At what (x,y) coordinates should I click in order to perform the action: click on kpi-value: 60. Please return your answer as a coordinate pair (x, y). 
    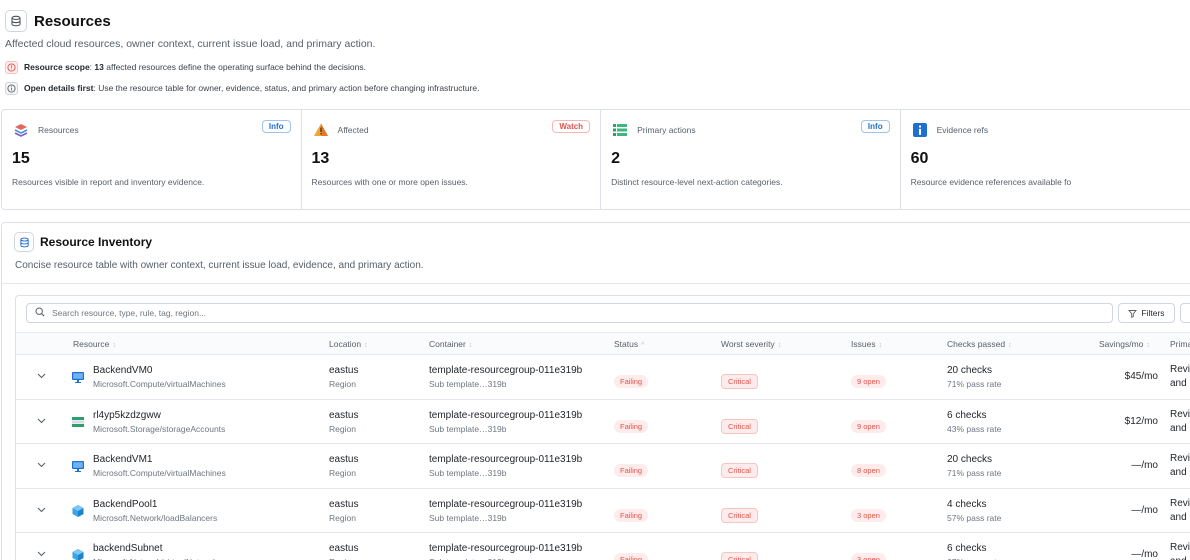
    Looking at the image, I should click on (919, 158).